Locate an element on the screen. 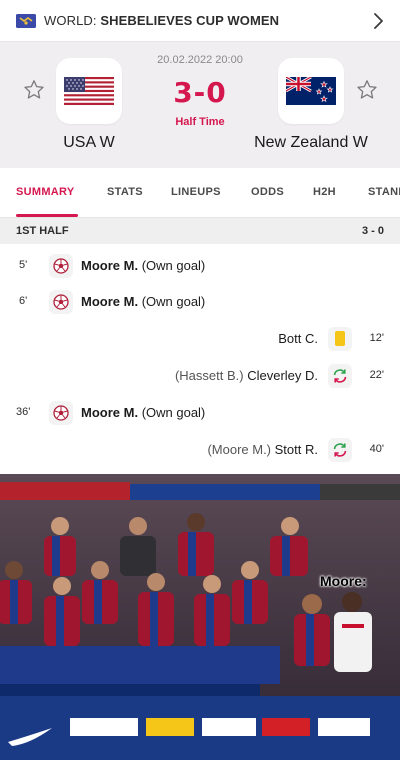  favorite-away-star-icon is located at coordinates (367, 90).